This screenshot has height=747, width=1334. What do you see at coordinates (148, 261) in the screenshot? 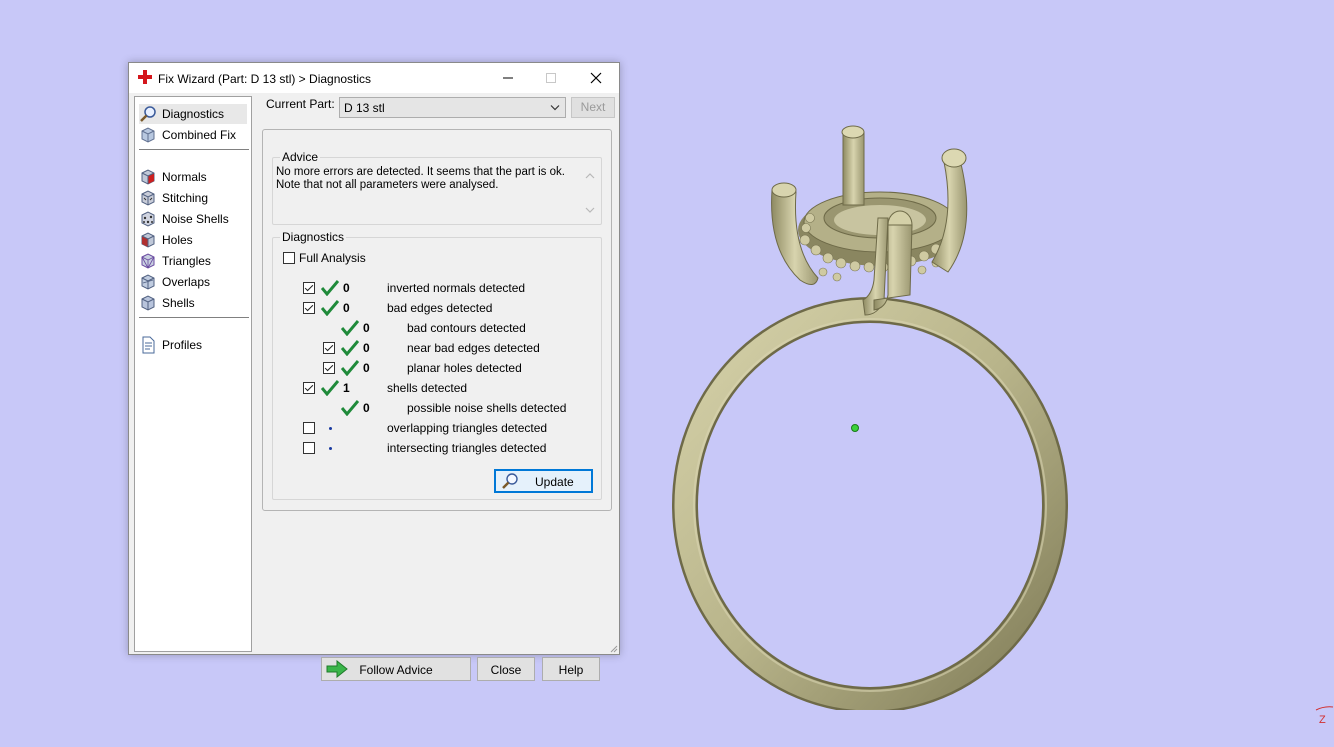
I see `triangles-icon` at bounding box center [148, 261].